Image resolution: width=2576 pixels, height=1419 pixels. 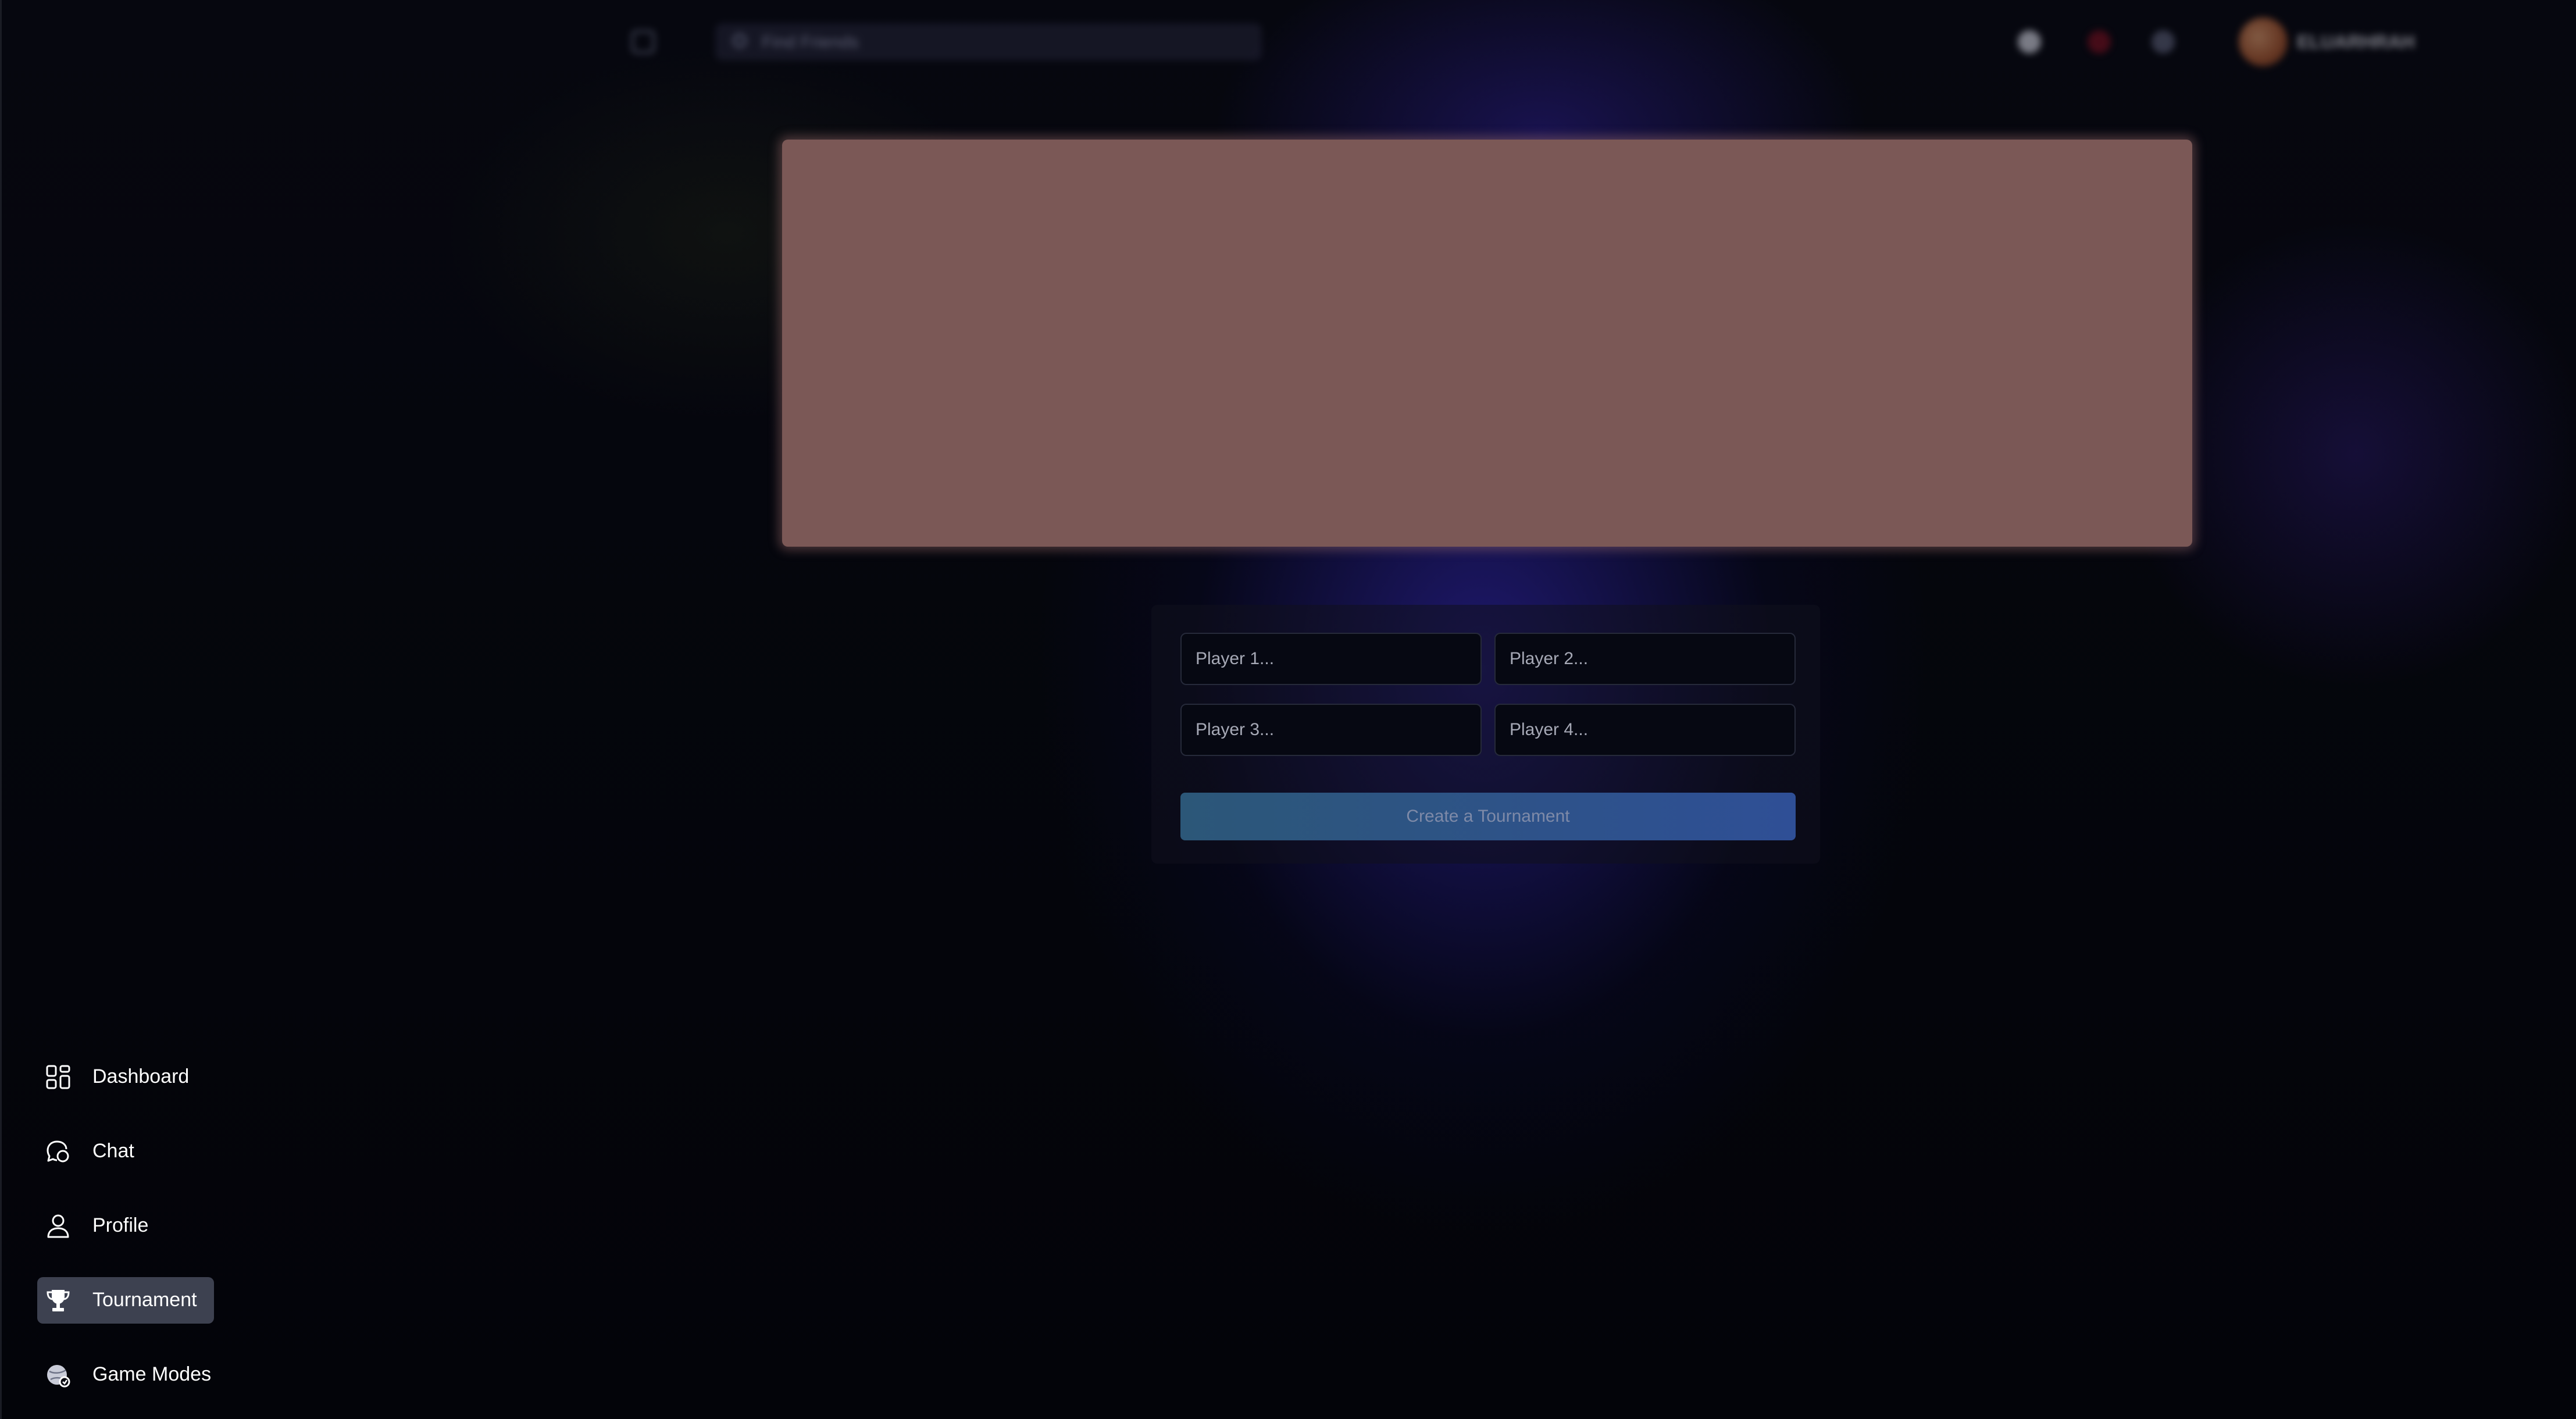 I want to click on bell-icon, so click(x=2164, y=42).